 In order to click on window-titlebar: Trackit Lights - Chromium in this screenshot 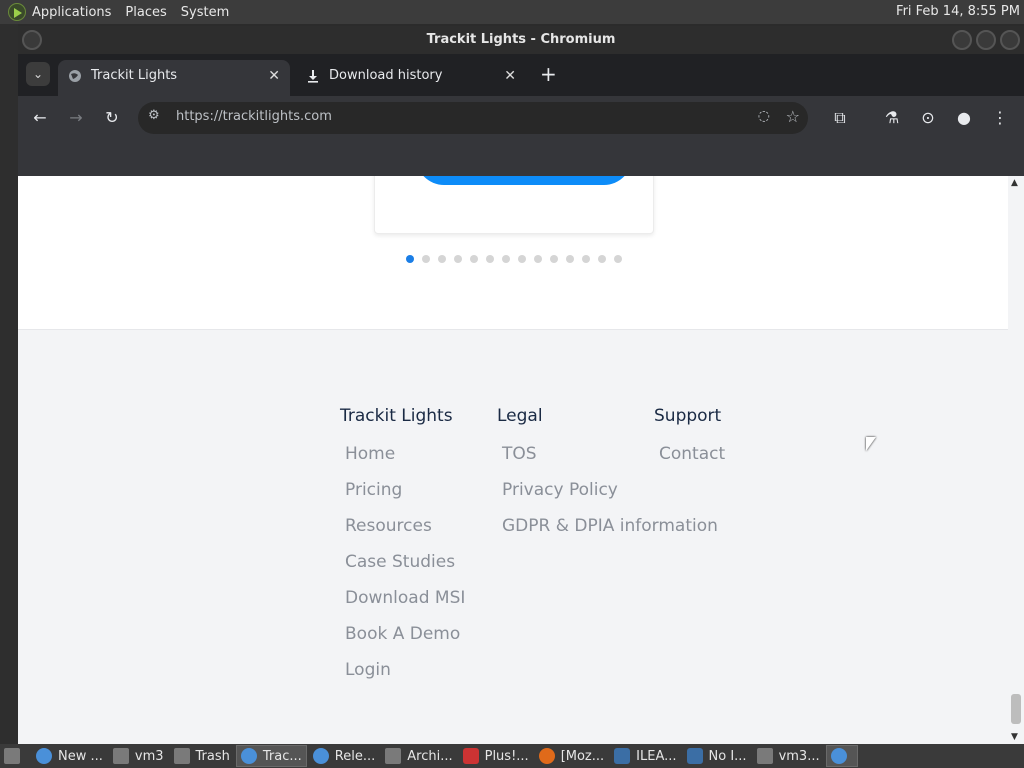, I will do `click(521, 40)`.